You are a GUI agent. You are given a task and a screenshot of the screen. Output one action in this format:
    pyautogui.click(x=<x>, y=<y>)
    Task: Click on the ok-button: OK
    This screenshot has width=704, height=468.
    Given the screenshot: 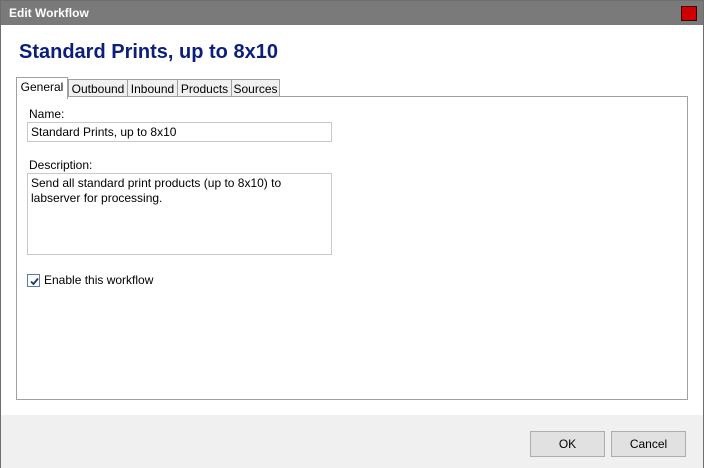 What is the action you would take?
    pyautogui.click(x=567, y=444)
    